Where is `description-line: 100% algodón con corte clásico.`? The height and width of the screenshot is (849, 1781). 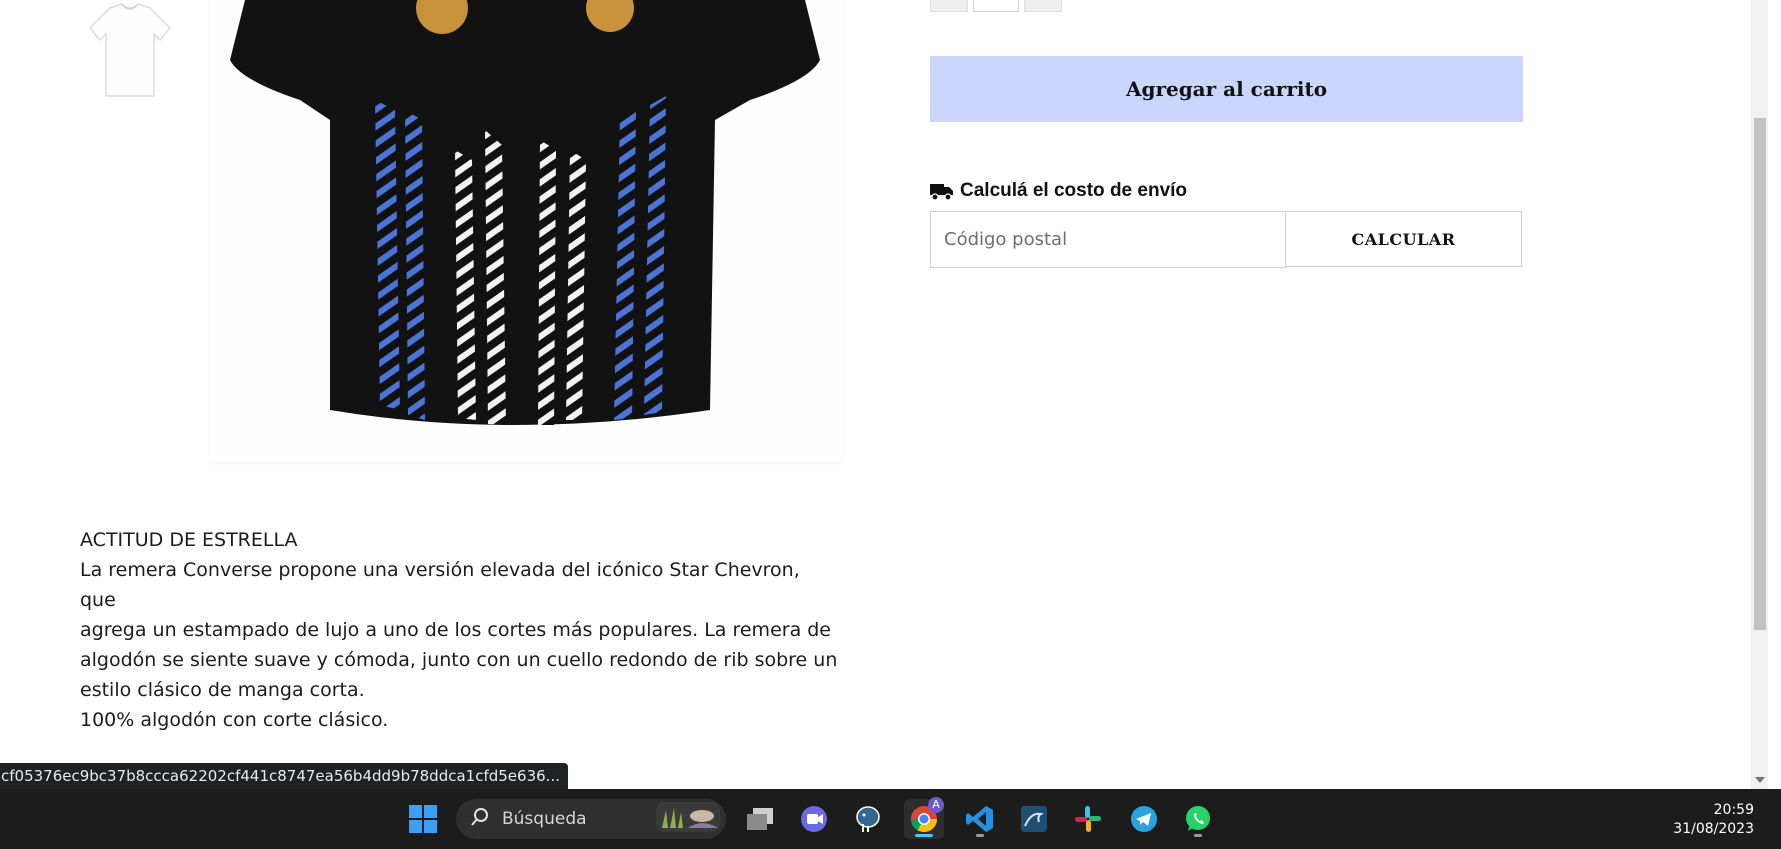 description-line: 100% algodón con corte clásico. is located at coordinates (234, 720).